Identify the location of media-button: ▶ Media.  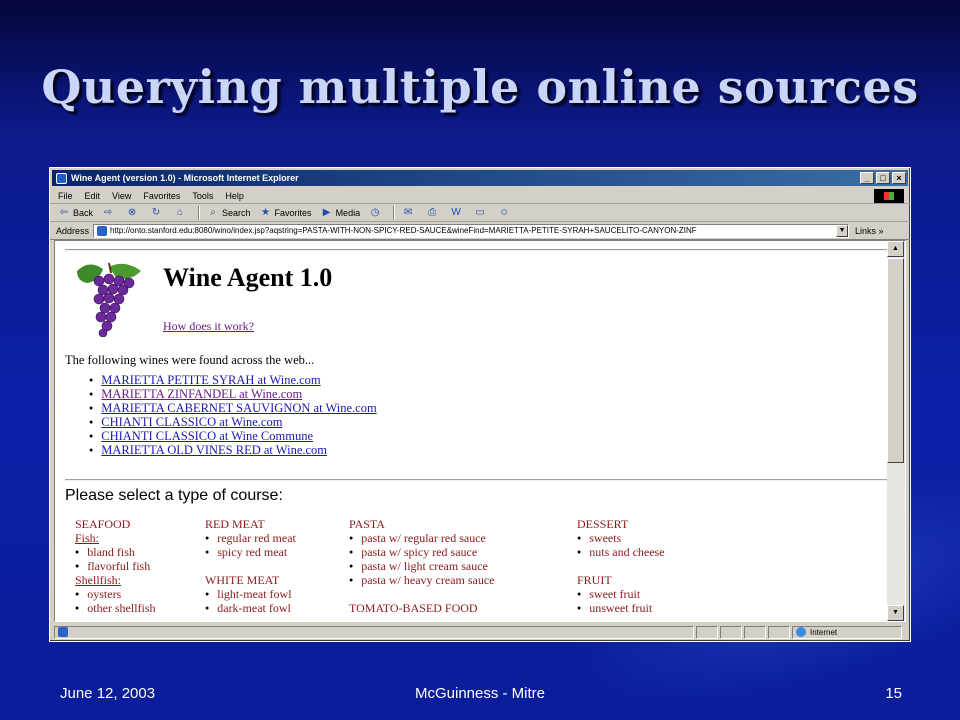
(341, 212).